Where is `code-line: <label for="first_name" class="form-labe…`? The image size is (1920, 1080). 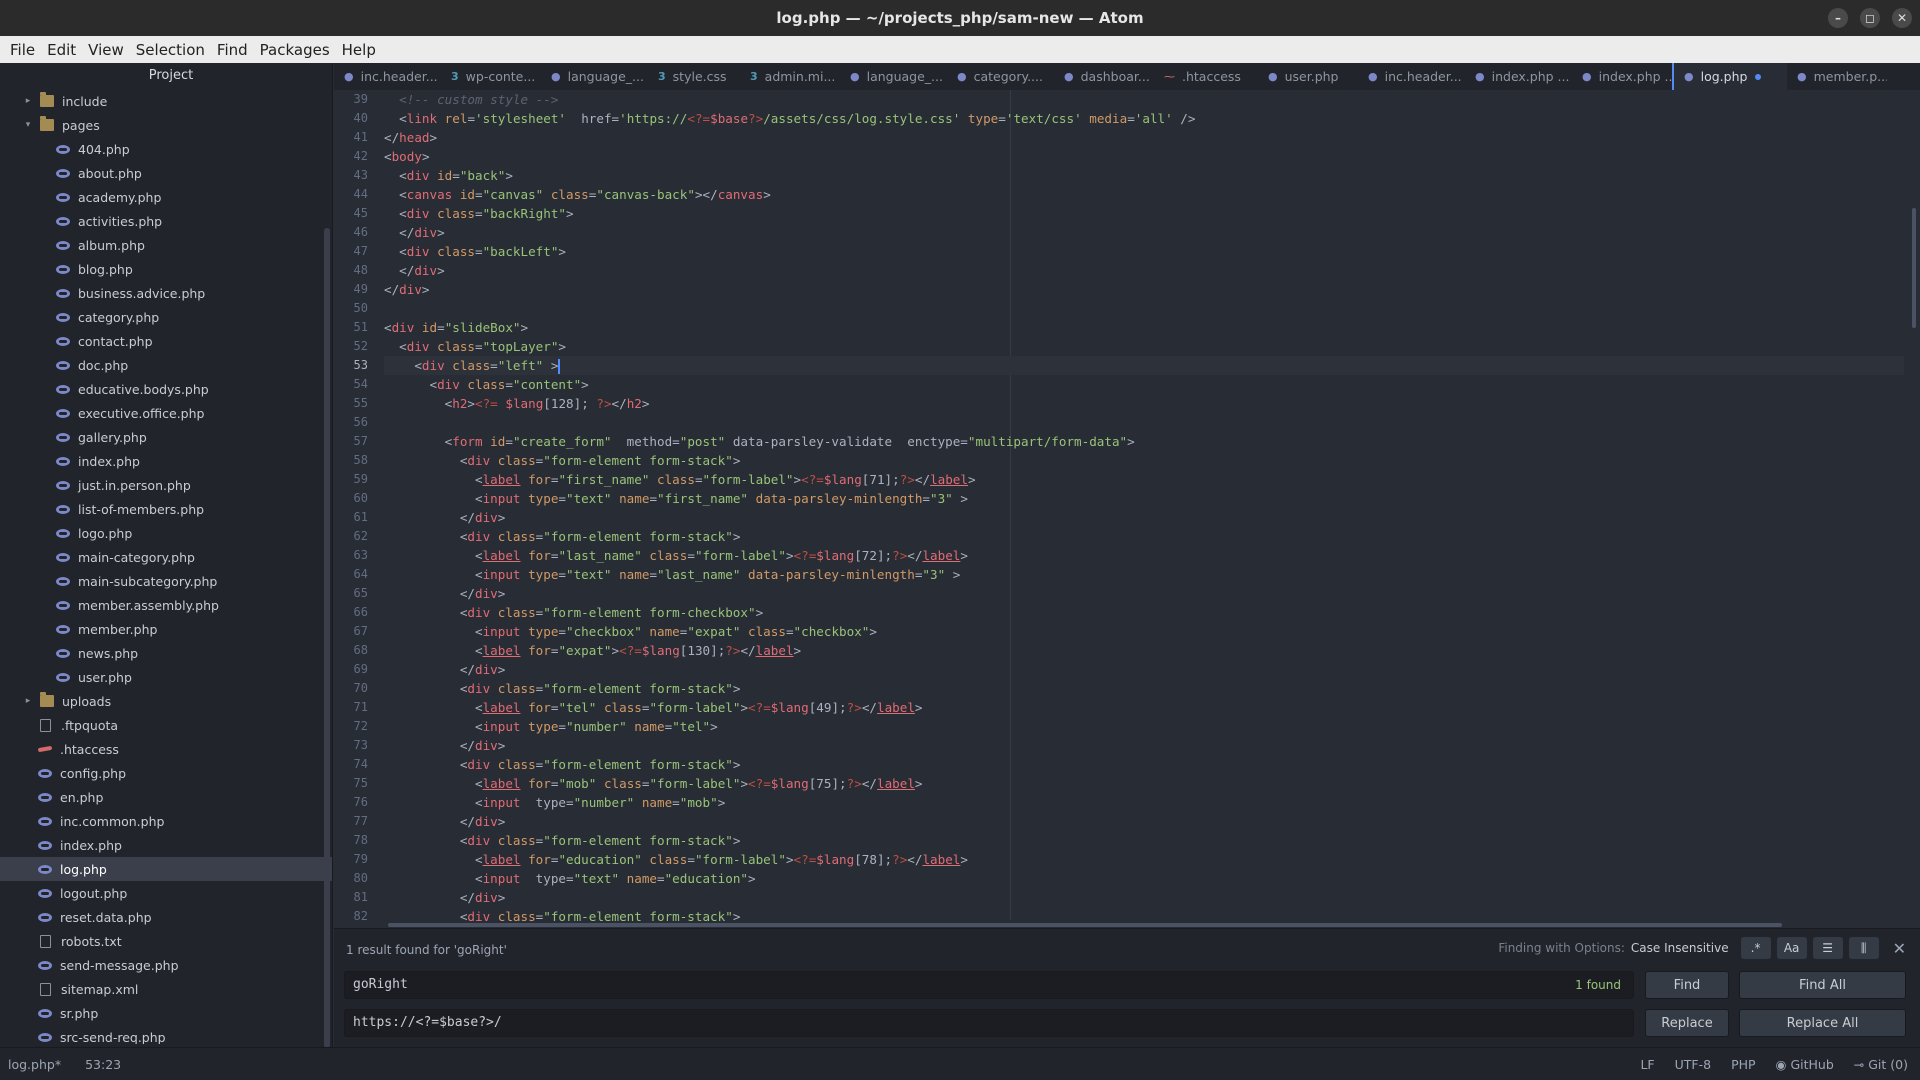
code-line: <label for="first_name" class="form-labe… is located at coordinates (1144, 479).